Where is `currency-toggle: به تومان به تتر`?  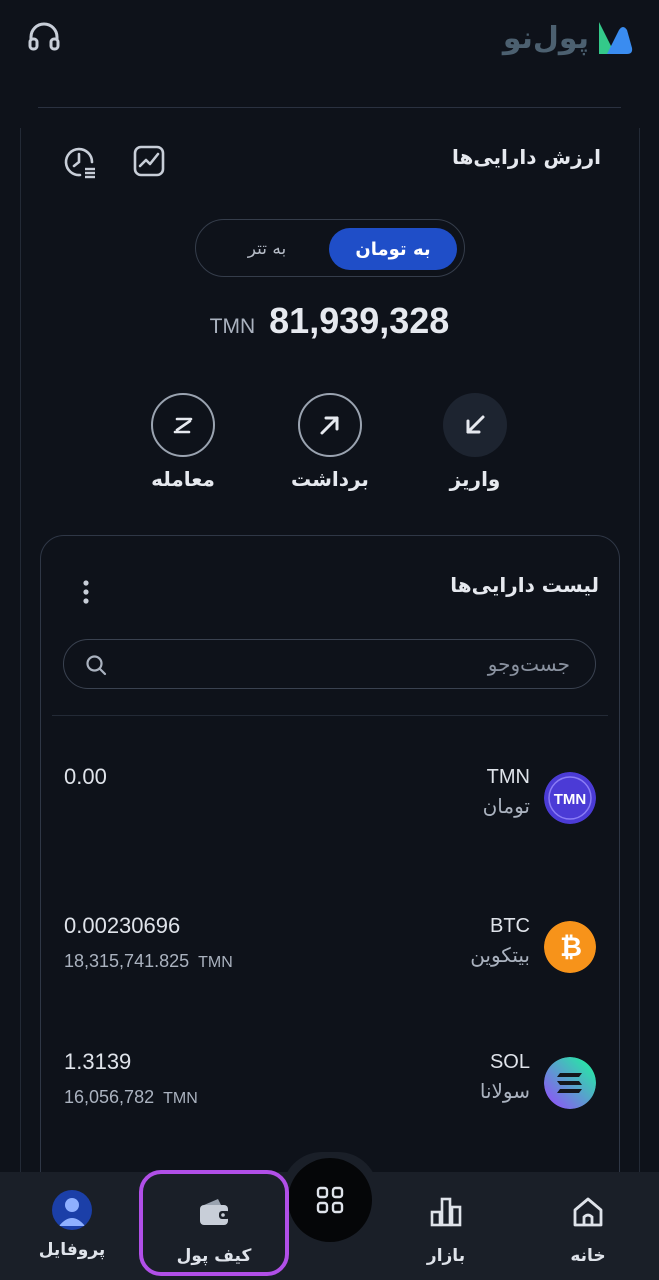
currency-toggle: به تومان به تتر is located at coordinates (330, 248).